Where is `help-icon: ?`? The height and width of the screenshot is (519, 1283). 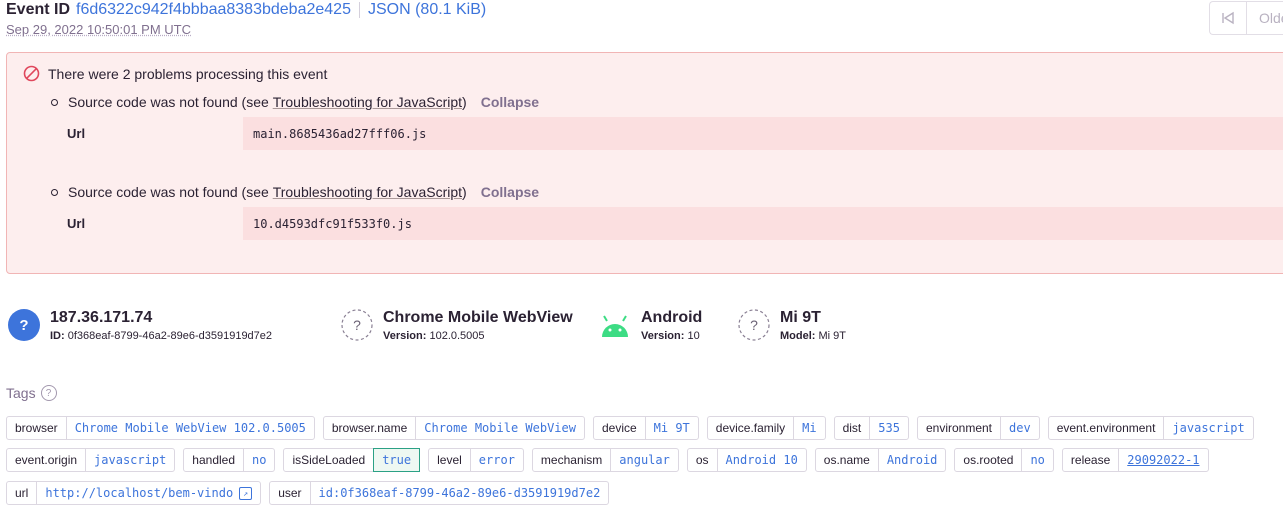 help-icon: ? is located at coordinates (48, 393).